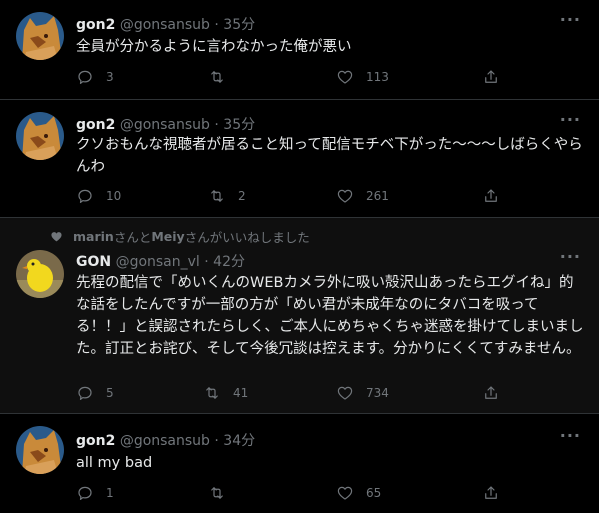 The height and width of the screenshot is (513, 599). What do you see at coordinates (132, 237) in the screenshot?
I see `liked-connector: さんと` at bounding box center [132, 237].